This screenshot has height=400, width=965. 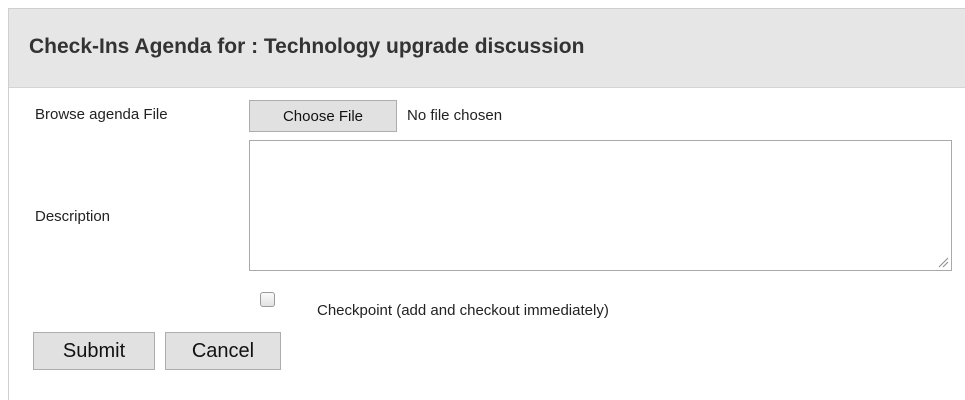 What do you see at coordinates (73, 216) in the screenshot?
I see `description-label: Description` at bounding box center [73, 216].